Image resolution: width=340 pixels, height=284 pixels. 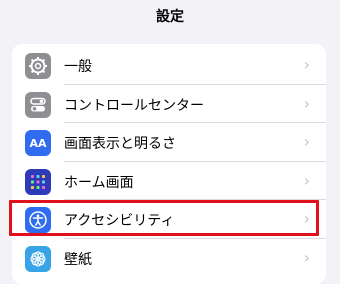 What do you see at coordinates (169, 65) in the screenshot?
I see `settings-row-general: 一般 ›` at bounding box center [169, 65].